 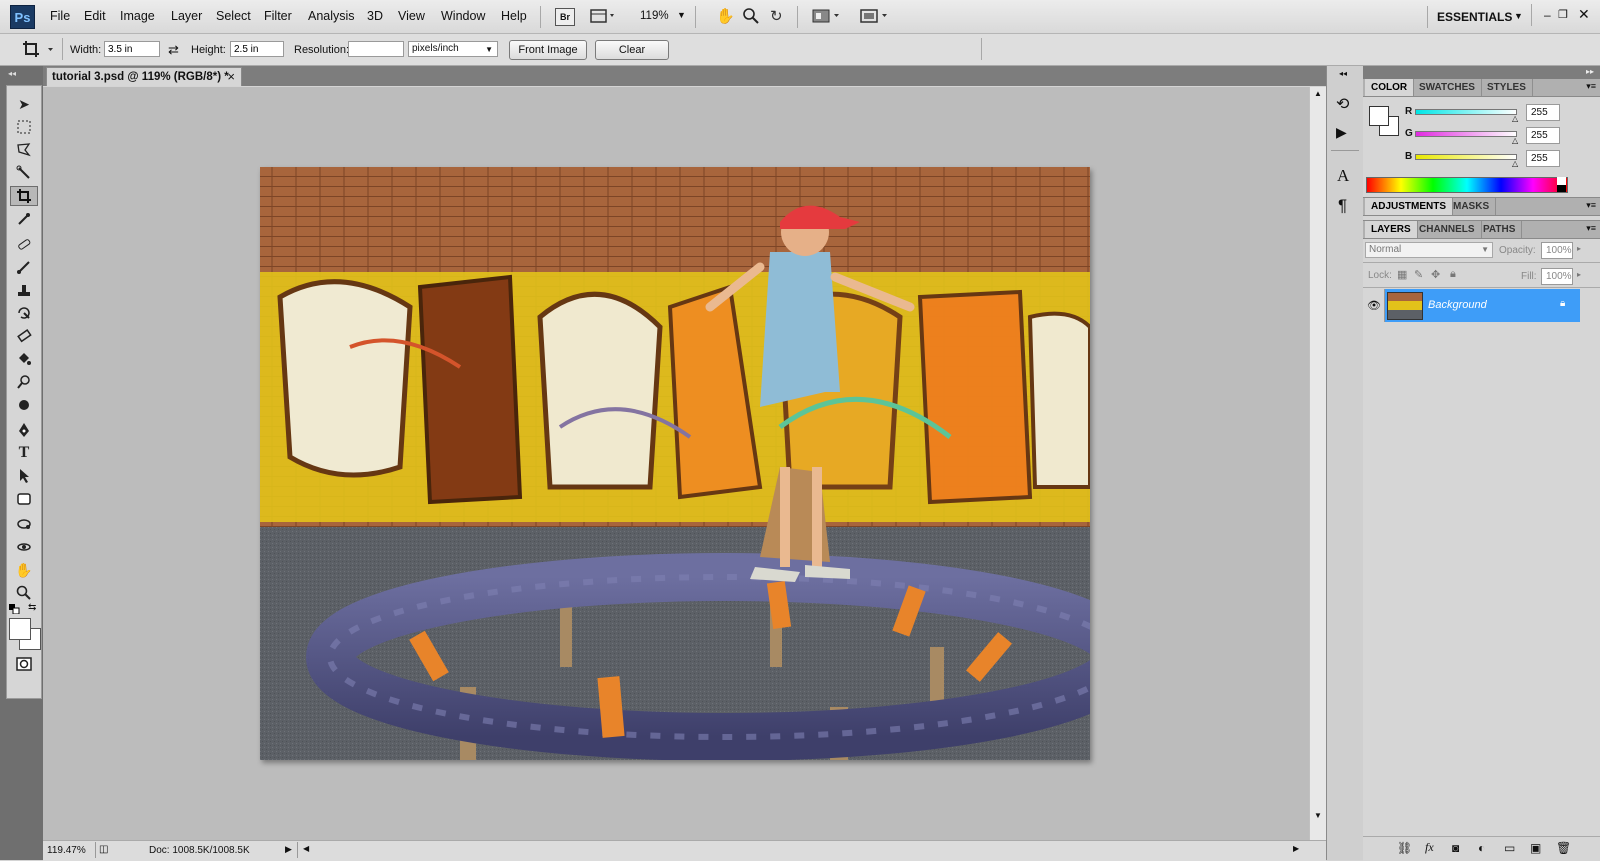 I want to click on layer-row: Background 🔒︎, so click(x=1482, y=305).